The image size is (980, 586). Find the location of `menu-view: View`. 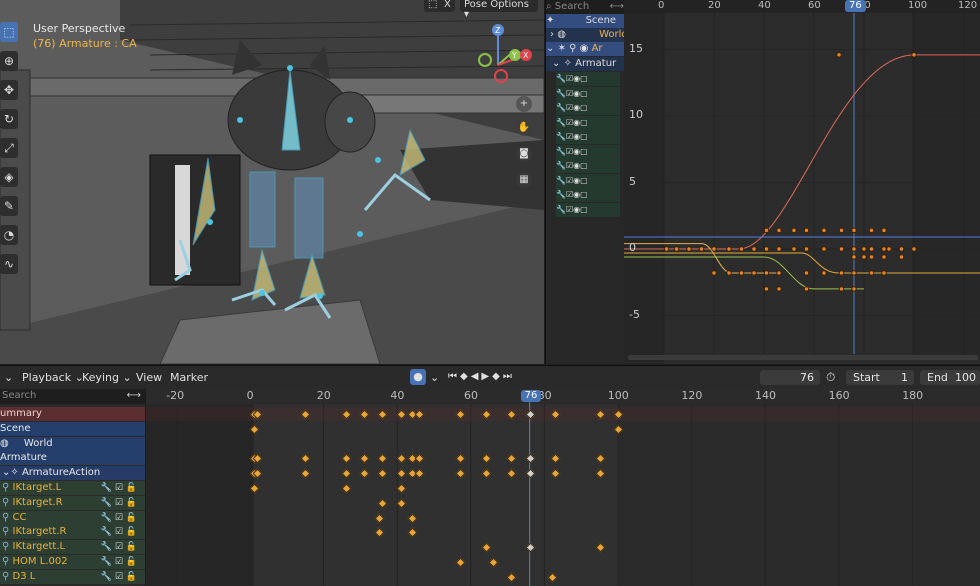

menu-view: View is located at coordinates (149, 377).